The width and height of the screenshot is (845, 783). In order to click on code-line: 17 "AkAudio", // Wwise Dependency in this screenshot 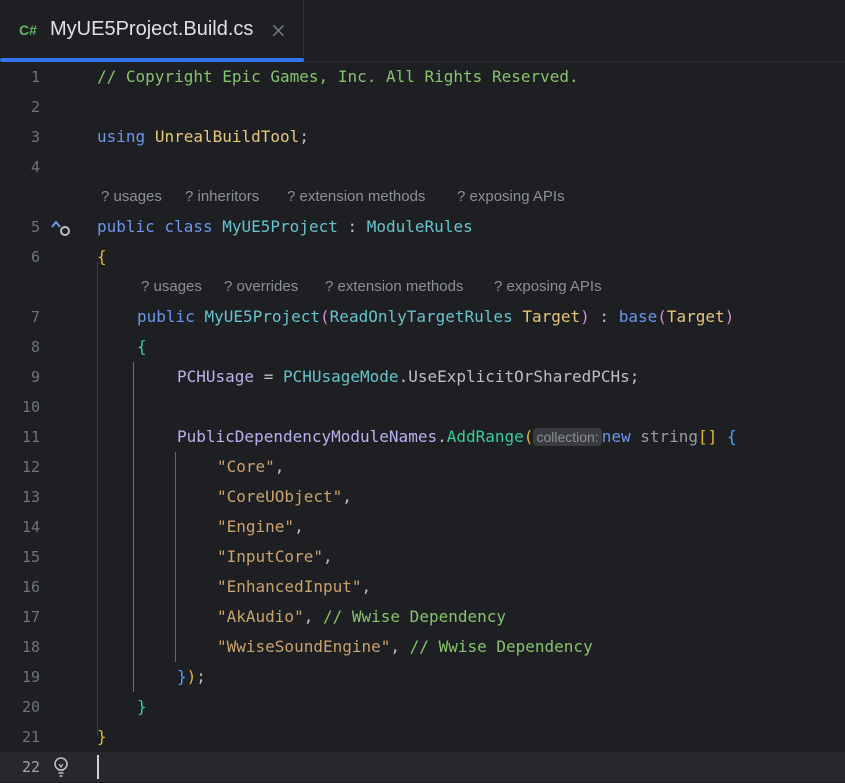, I will do `click(422, 617)`.